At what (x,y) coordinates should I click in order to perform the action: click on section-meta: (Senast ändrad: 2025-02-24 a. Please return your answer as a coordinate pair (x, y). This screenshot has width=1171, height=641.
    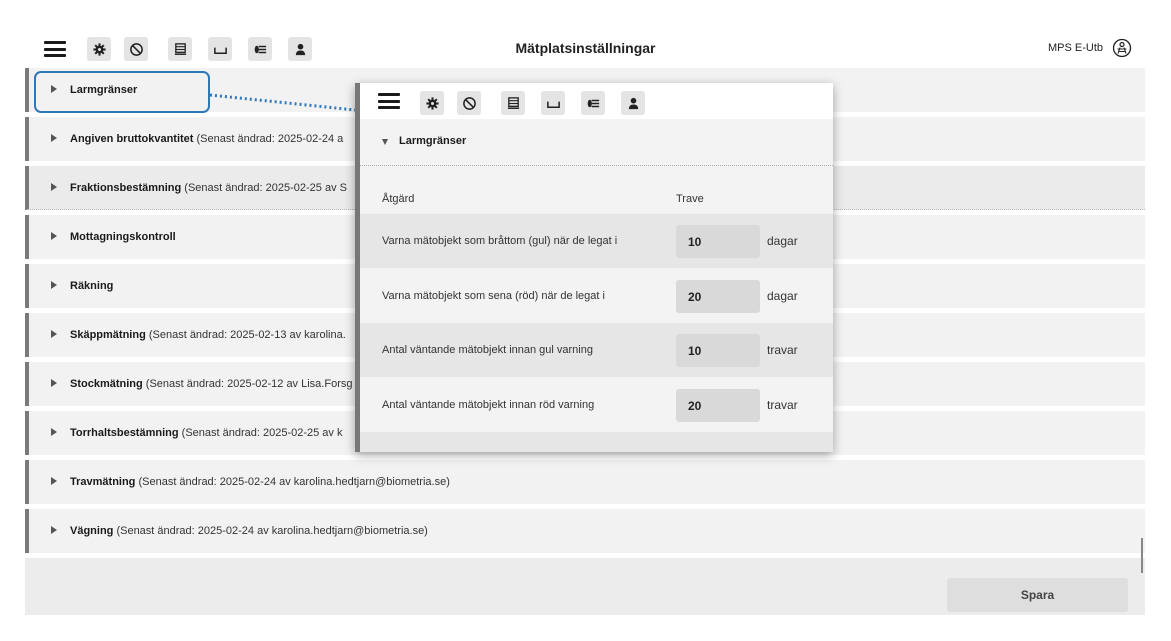
    Looking at the image, I should click on (268, 139).